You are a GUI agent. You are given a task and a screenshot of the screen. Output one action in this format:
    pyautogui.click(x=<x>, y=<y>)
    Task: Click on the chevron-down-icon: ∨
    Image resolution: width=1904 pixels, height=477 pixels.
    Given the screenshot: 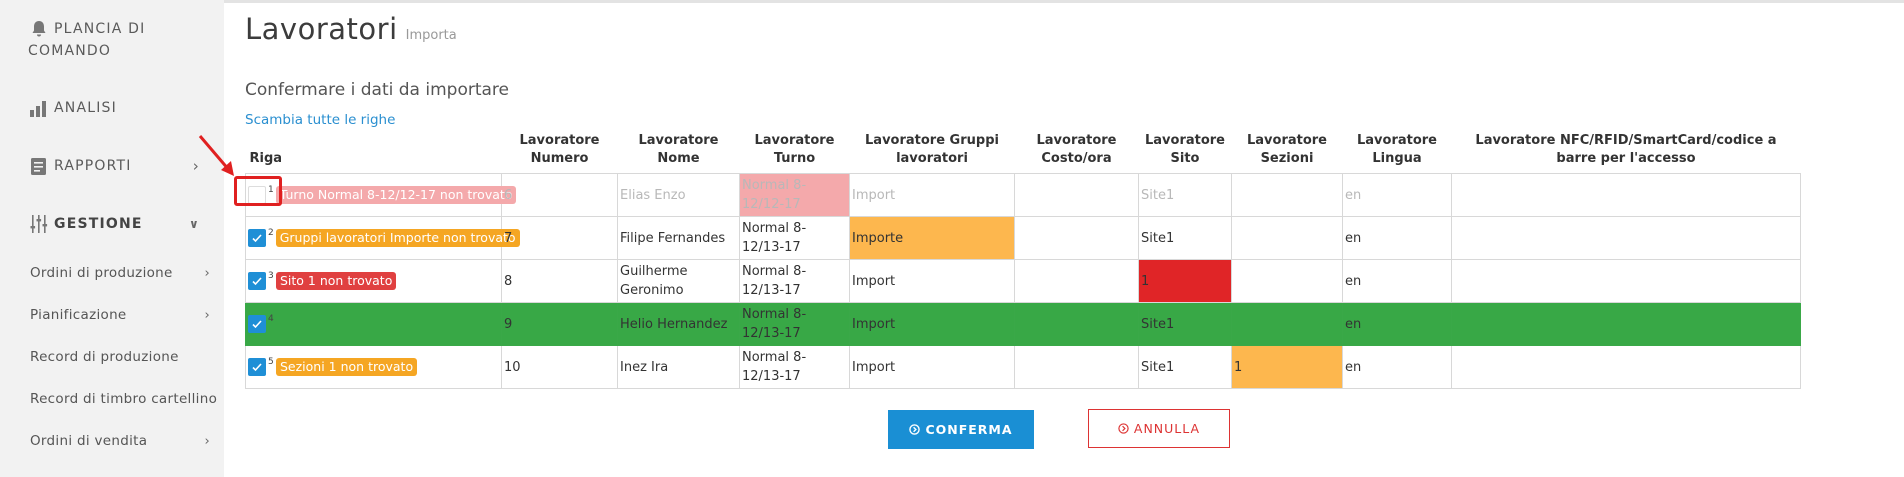 What is the action you would take?
    pyautogui.click(x=194, y=224)
    